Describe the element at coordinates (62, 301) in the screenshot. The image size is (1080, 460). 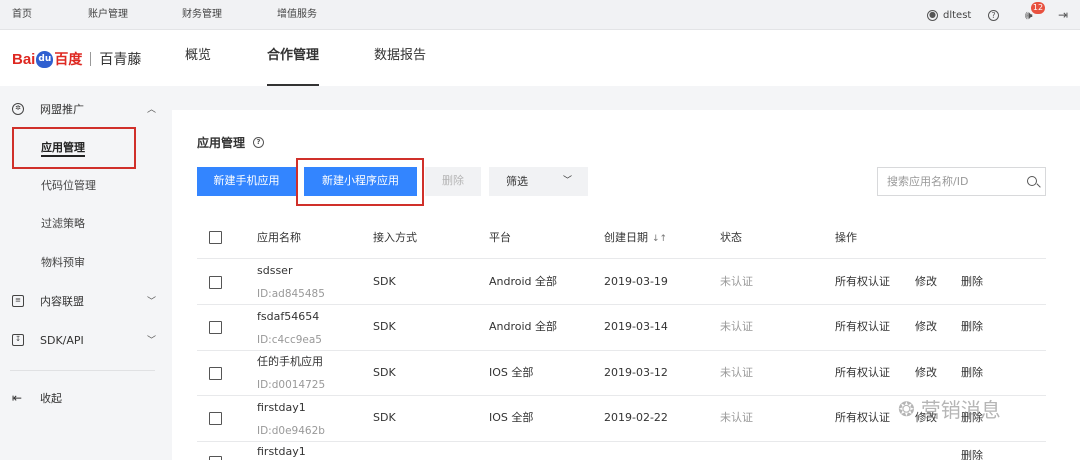
I see `sidebar-group-label: 内容联盟` at that location.